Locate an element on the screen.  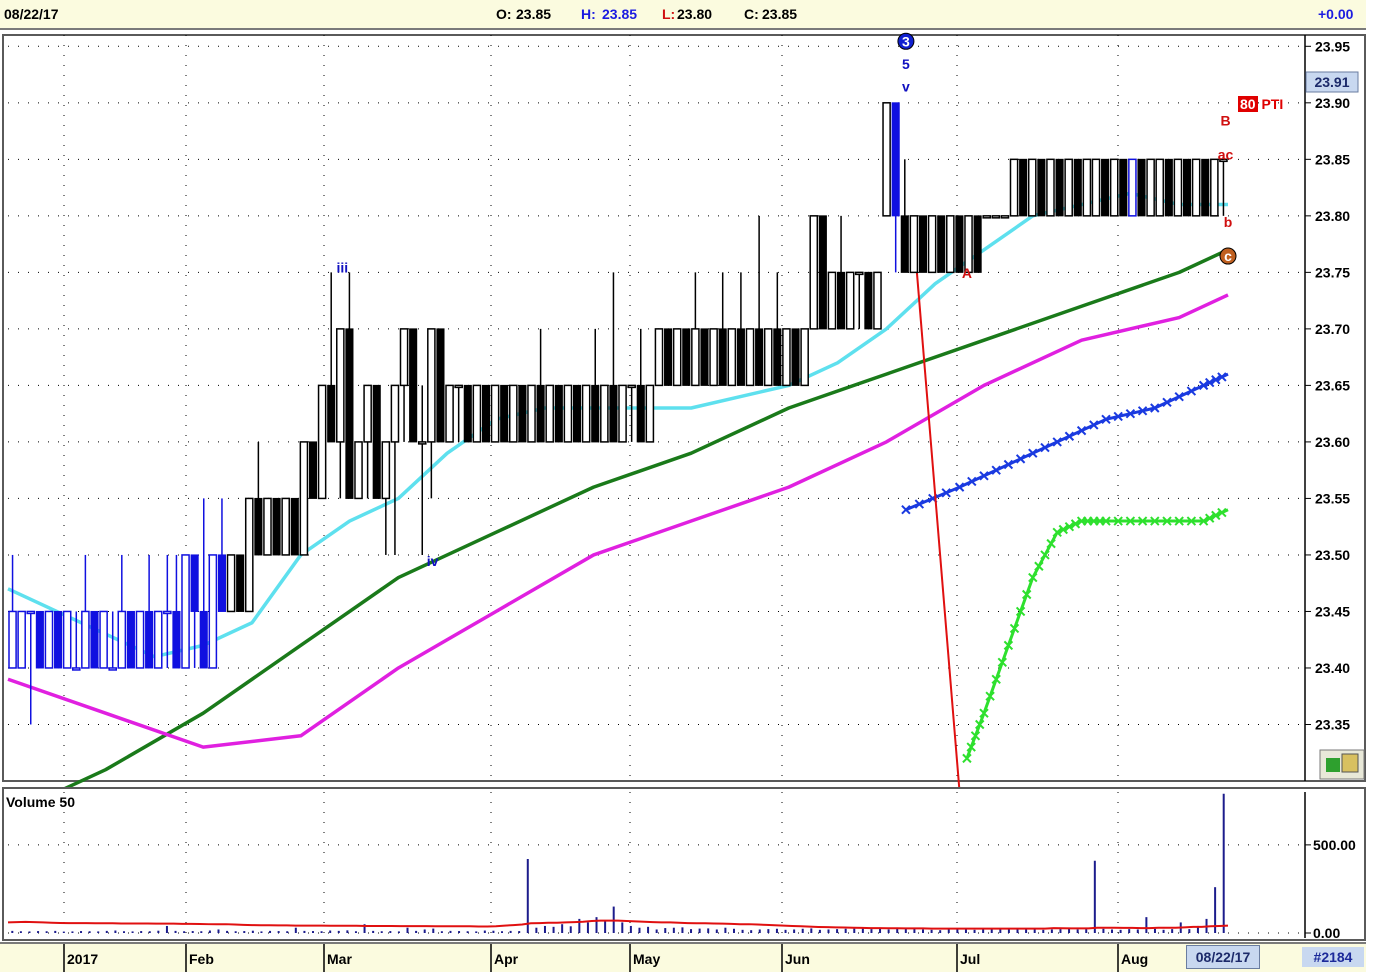
zoom-icon is located at coordinates (1342, 764).